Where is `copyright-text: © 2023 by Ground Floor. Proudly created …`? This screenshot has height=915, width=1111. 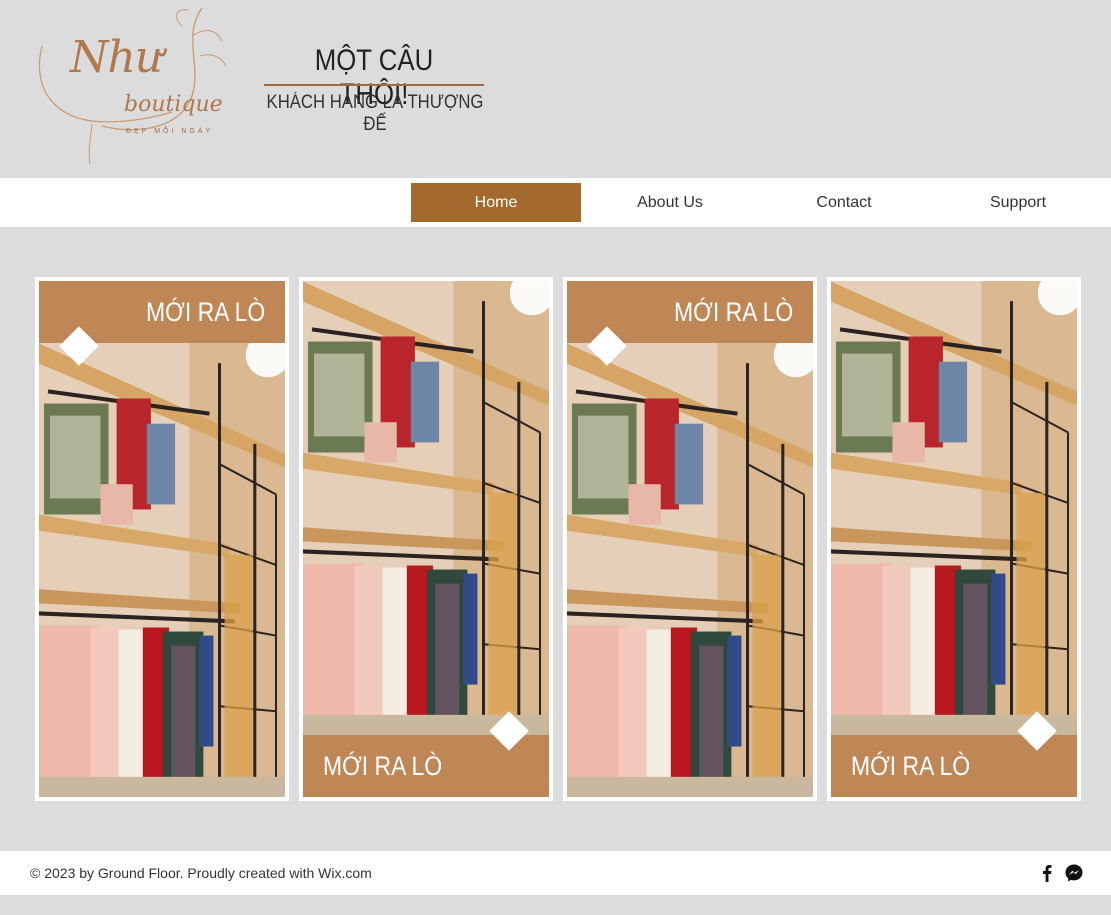 copyright-text: © 2023 by Ground Floor. Proudly created … is located at coordinates (201, 873).